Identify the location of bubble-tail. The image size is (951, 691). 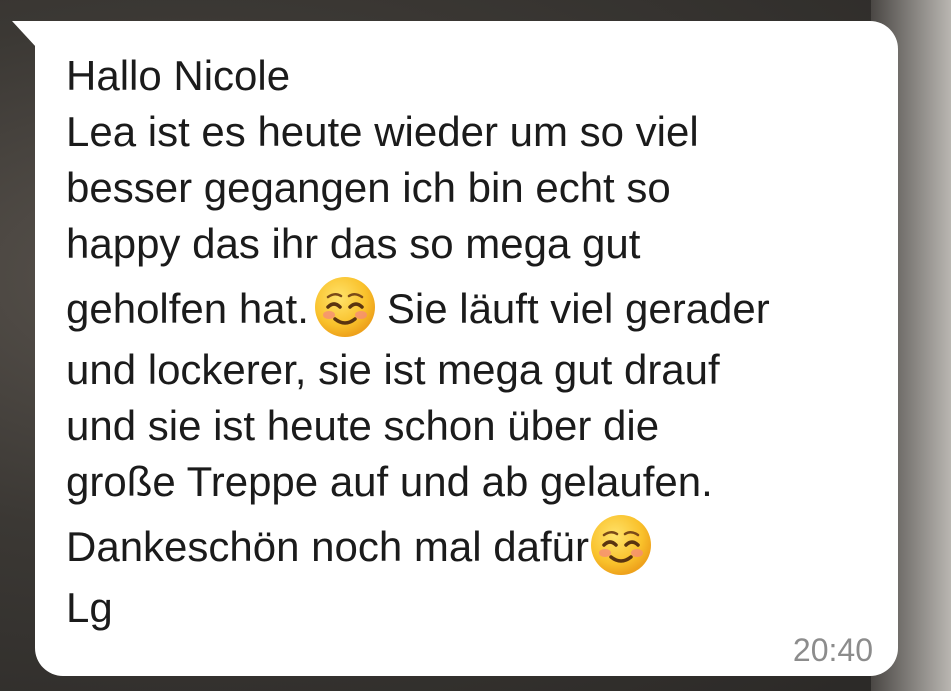
(24, 34).